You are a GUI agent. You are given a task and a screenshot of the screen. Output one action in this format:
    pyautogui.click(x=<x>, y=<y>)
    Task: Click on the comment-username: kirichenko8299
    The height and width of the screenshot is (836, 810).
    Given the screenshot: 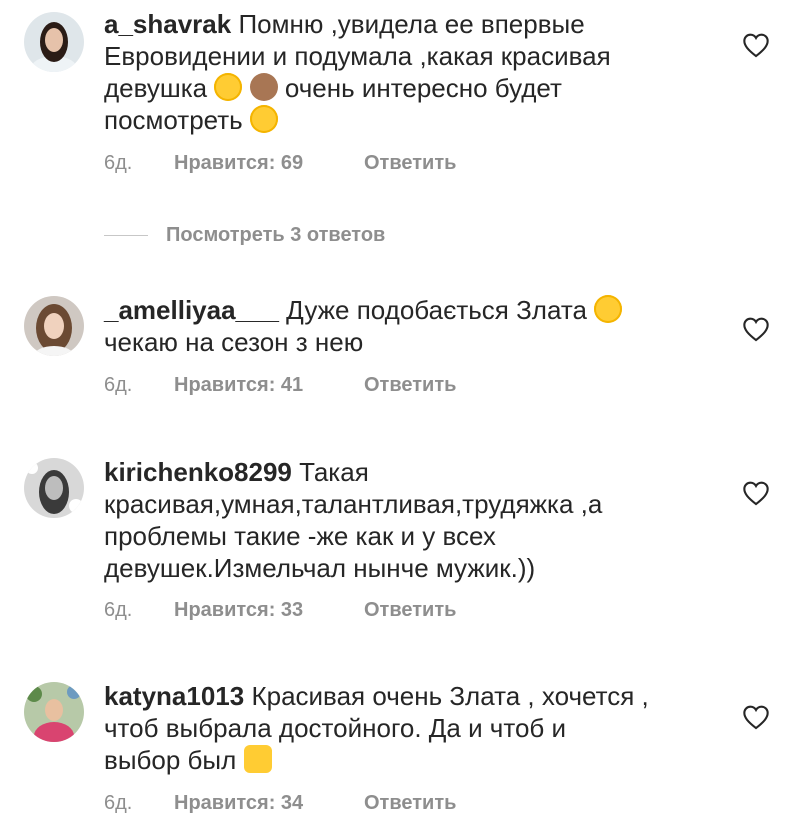 What is the action you would take?
    pyautogui.click(x=198, y=472)
    